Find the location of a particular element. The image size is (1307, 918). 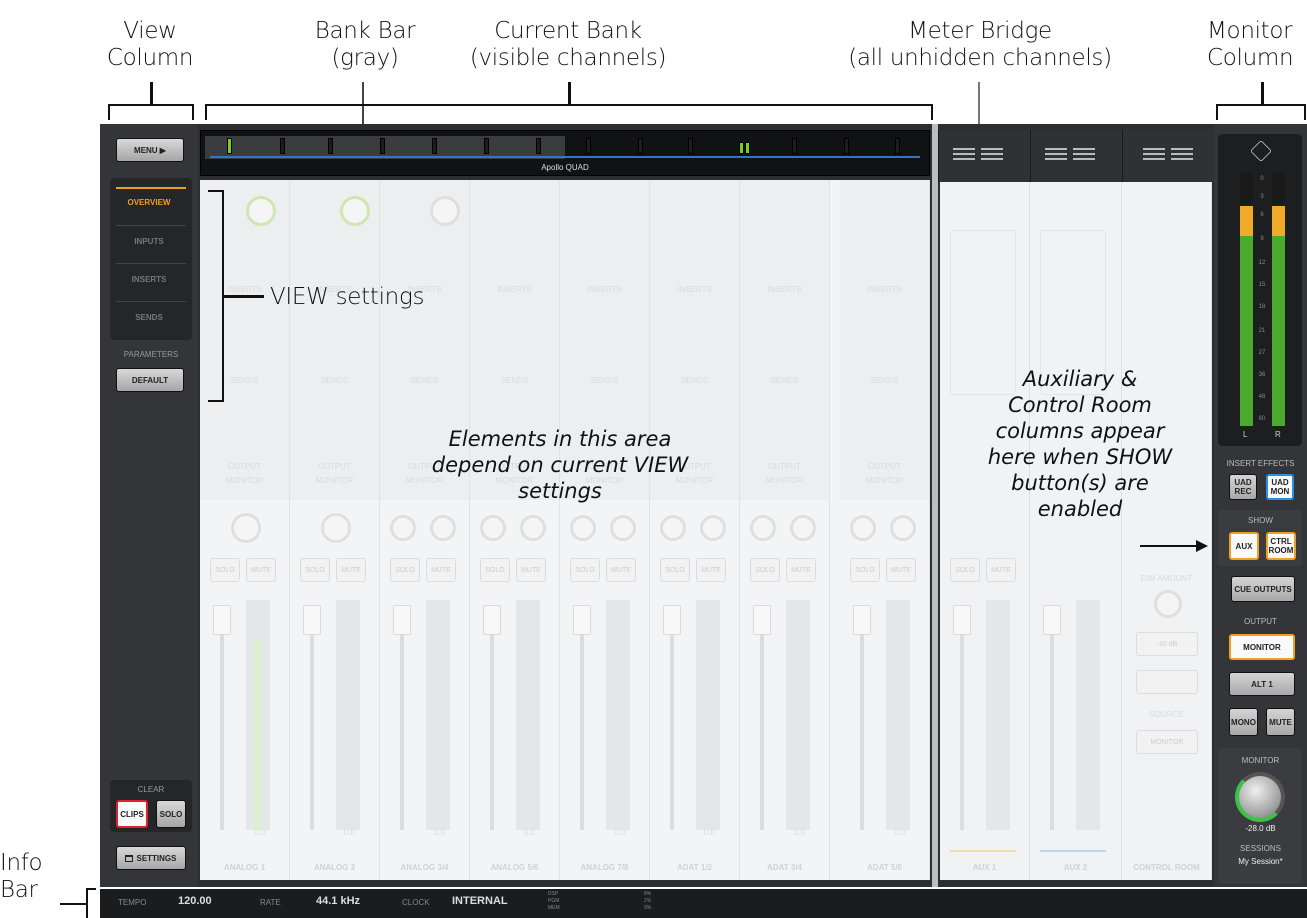

solo-clear-button: SOLO is located at coordinates (171, 814).